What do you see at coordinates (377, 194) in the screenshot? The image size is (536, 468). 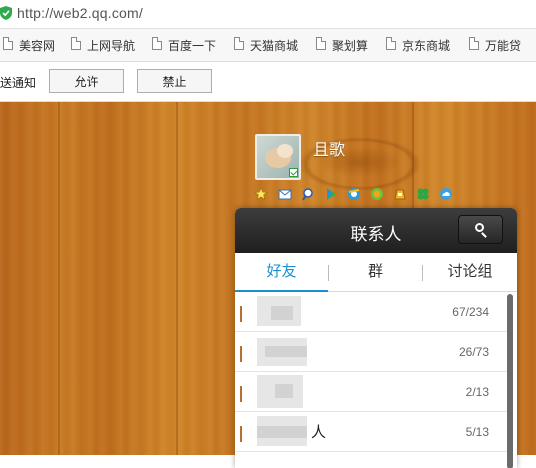 I see `wallet-icon` at bounding box center [377, 194].